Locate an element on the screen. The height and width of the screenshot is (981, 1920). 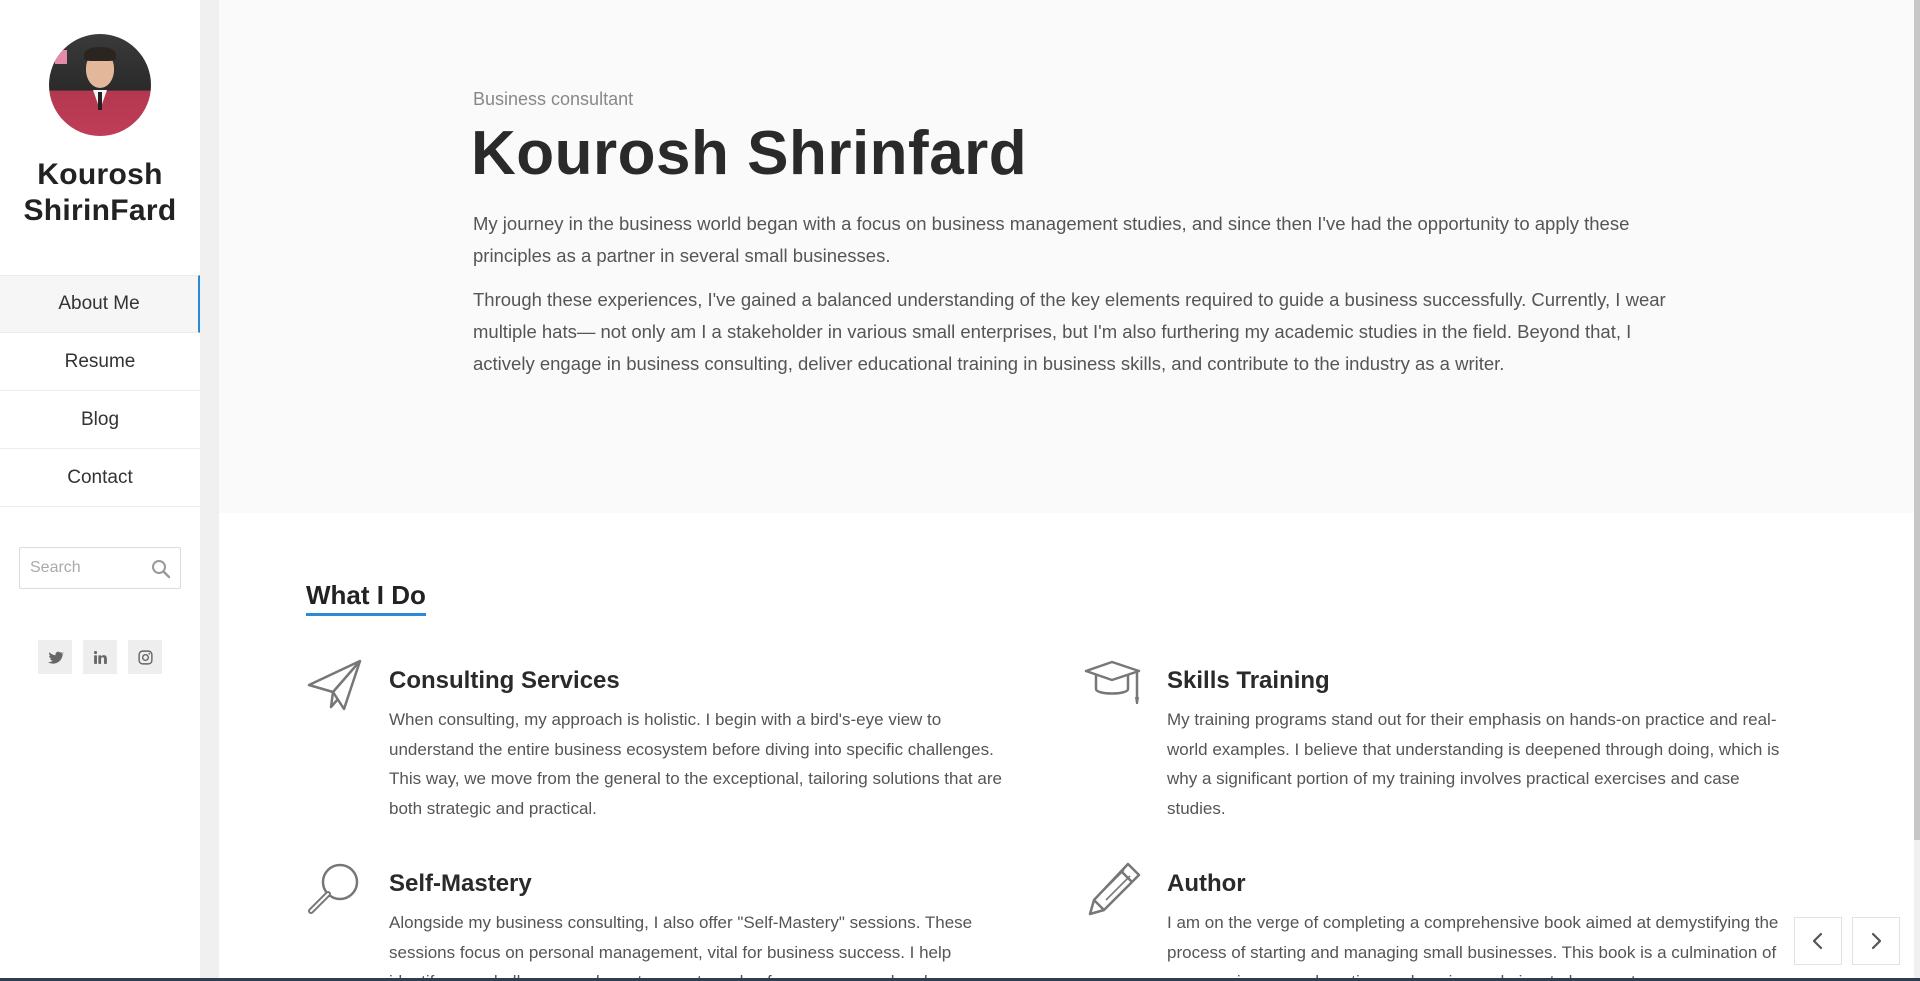
nav-item-resume: Resume is located at coordinates (100, 362).